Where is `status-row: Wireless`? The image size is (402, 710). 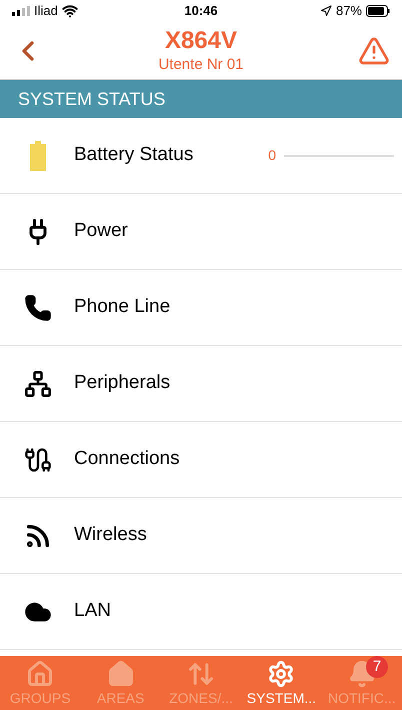
status-row: Wireless is located at coordinates (201, 536).